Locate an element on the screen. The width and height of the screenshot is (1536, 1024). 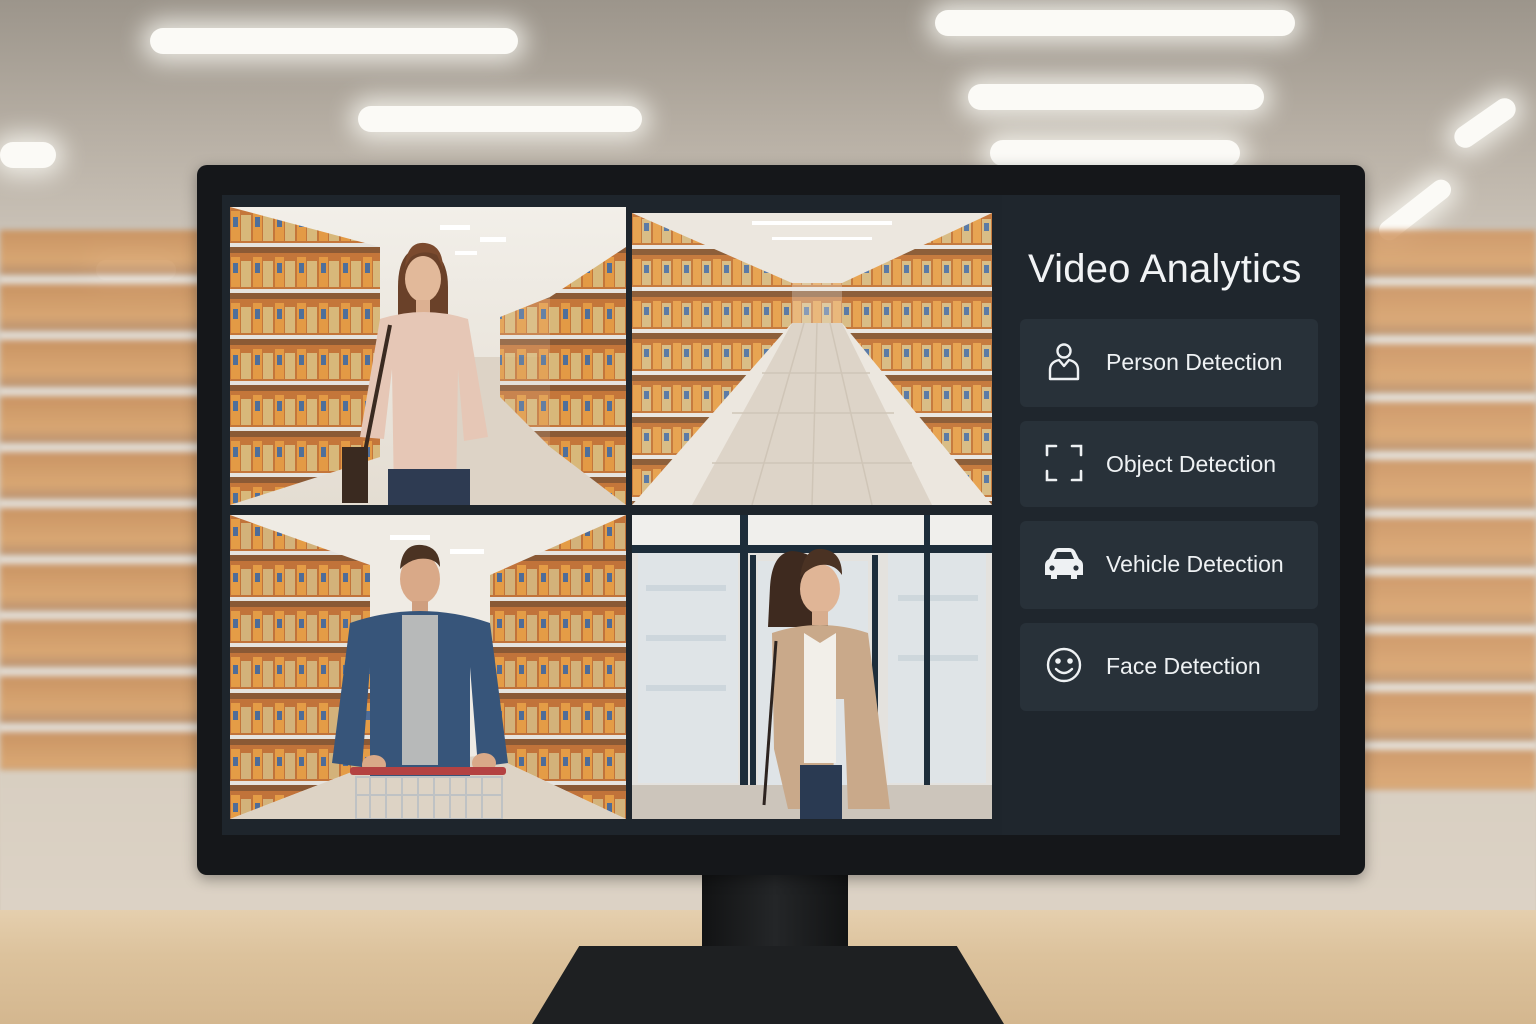
right-shelf is located at coordinates (1448, 510).